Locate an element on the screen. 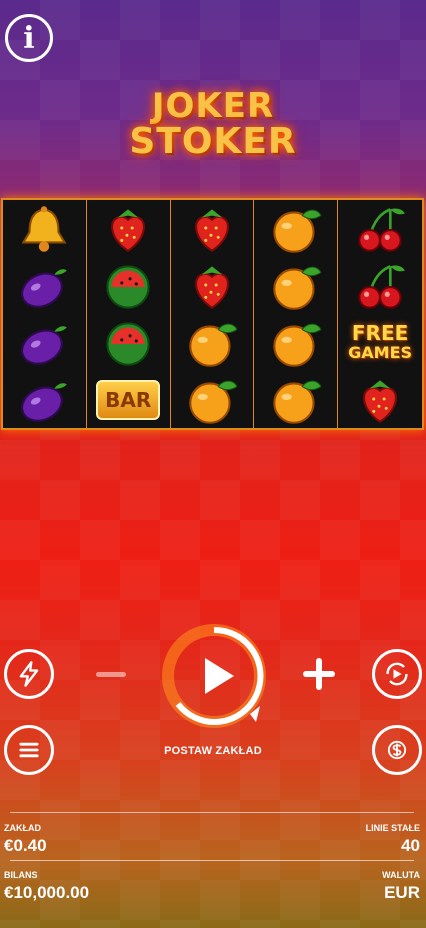  currency-value: EUR is located at coordinates (402, 892).